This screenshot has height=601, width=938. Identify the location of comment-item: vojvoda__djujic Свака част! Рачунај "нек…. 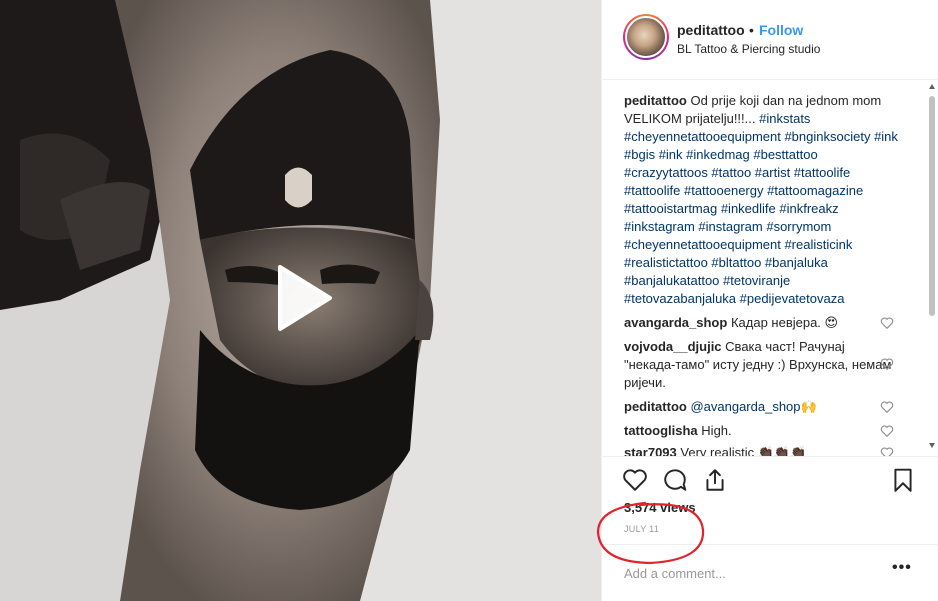
(759, 365).